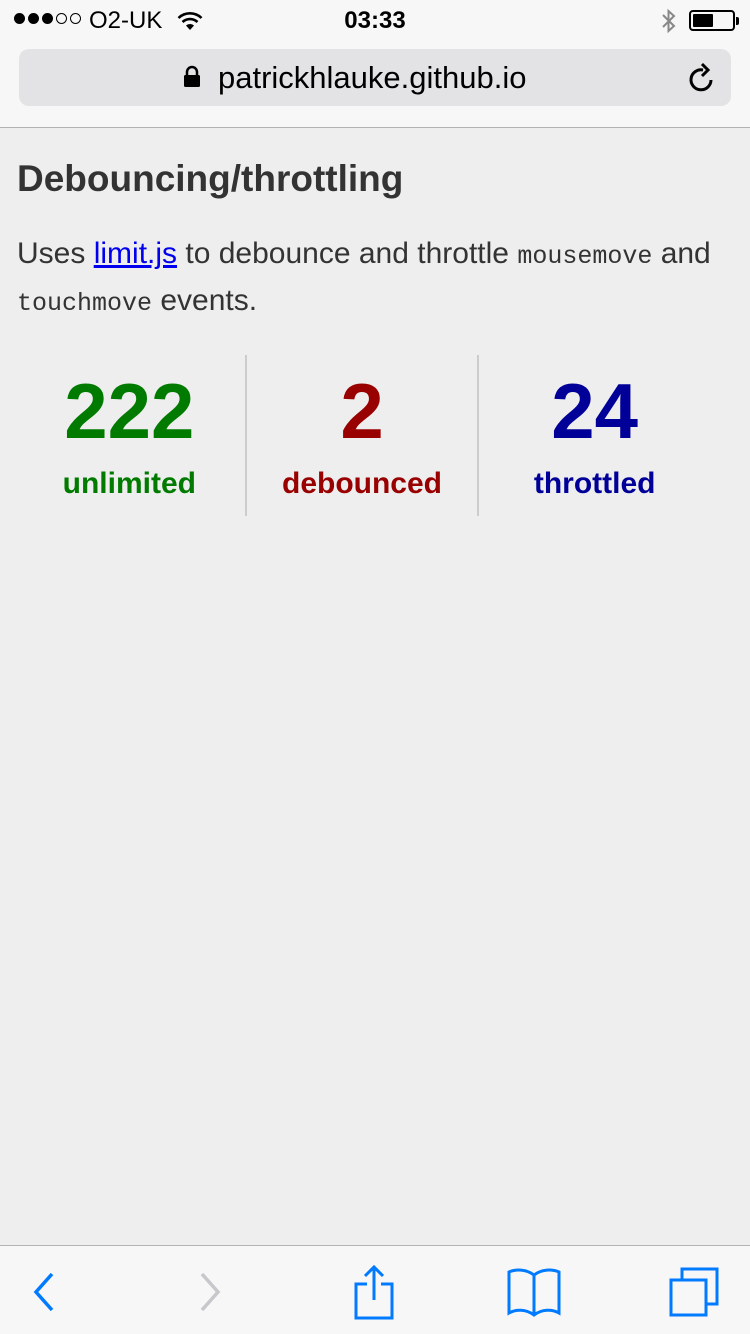 The height and width of the screenshot is (1334, 750). I want to click on tabs-button, so click(694, 1292).